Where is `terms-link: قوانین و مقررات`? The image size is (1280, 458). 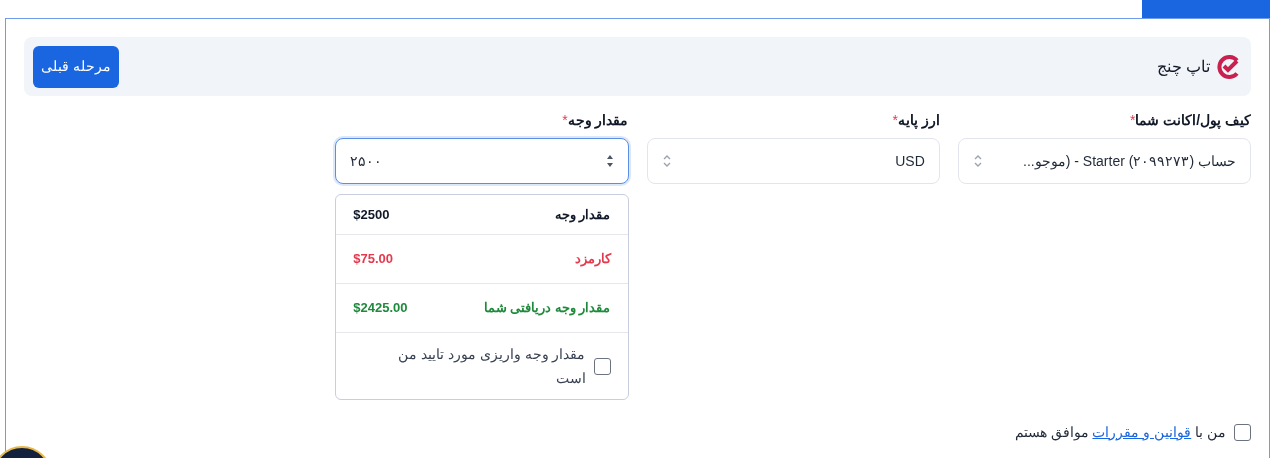
terms-link: قوانین و مقررات is located at coordinates (1142, 432).